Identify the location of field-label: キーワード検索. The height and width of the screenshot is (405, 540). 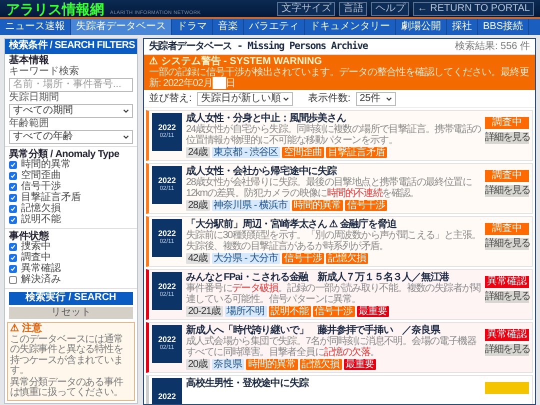
(44, 71).